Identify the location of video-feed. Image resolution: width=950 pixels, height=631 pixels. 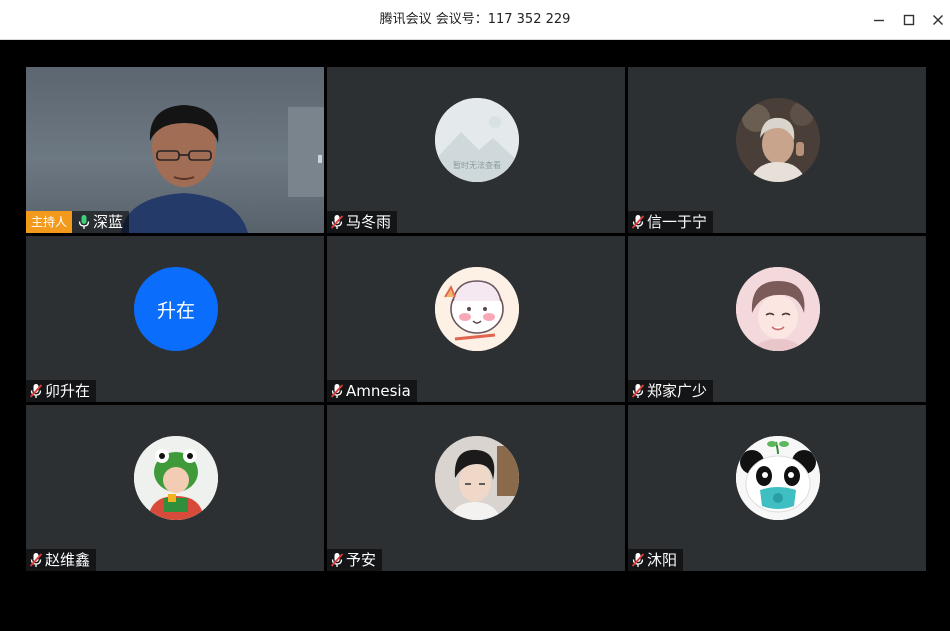
(175, 150).